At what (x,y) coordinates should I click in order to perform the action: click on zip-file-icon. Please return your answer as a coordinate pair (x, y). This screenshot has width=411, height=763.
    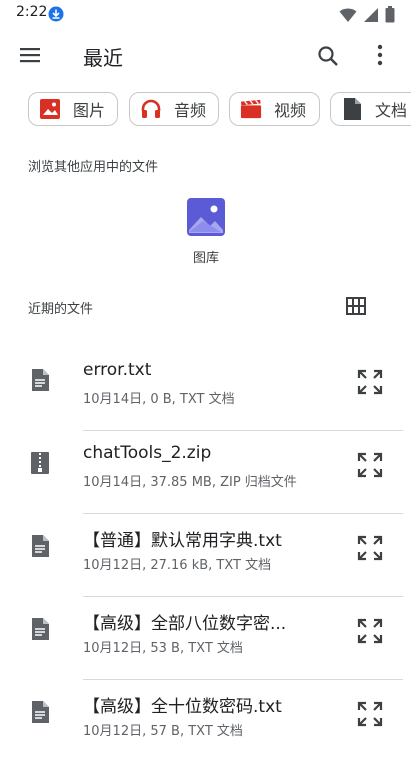
    Looking at the image, I should click on (40, 465).